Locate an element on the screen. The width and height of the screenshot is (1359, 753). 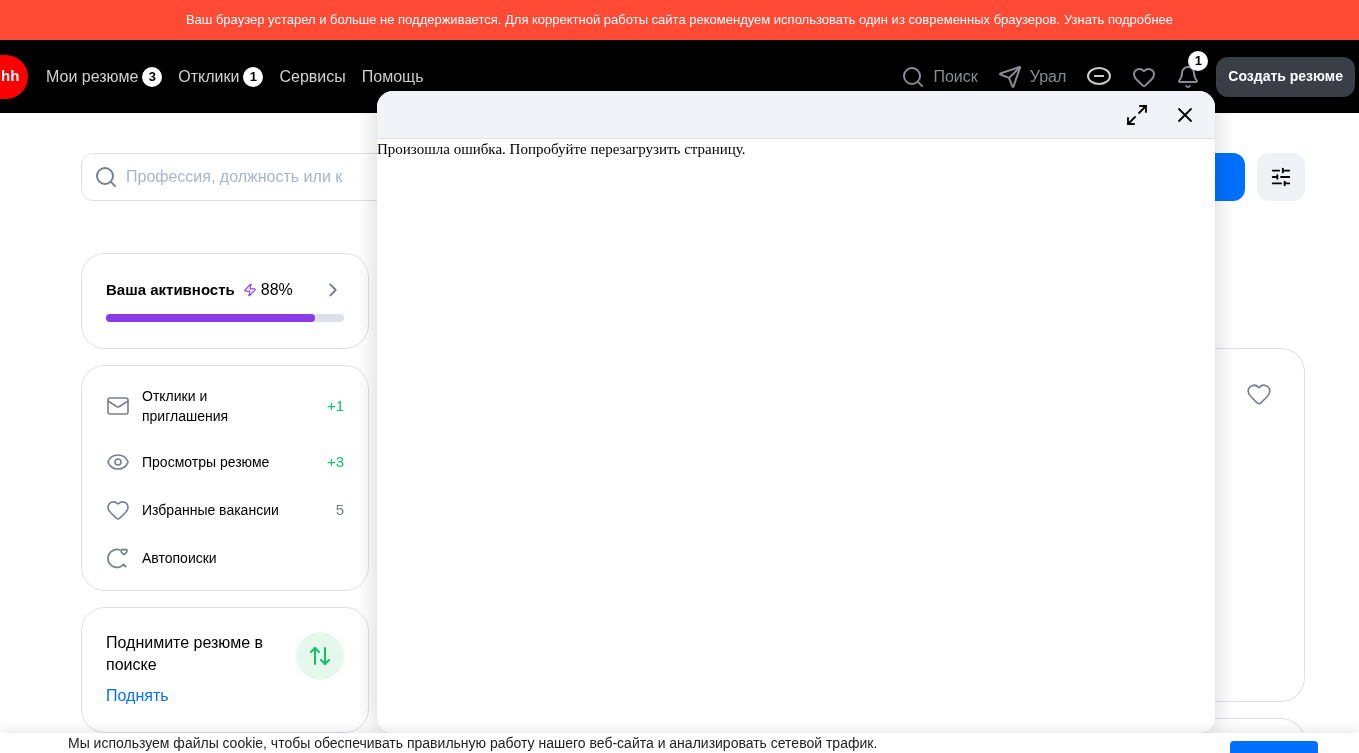
activity-title: Ваша активность is located at coordinates (170, 289).